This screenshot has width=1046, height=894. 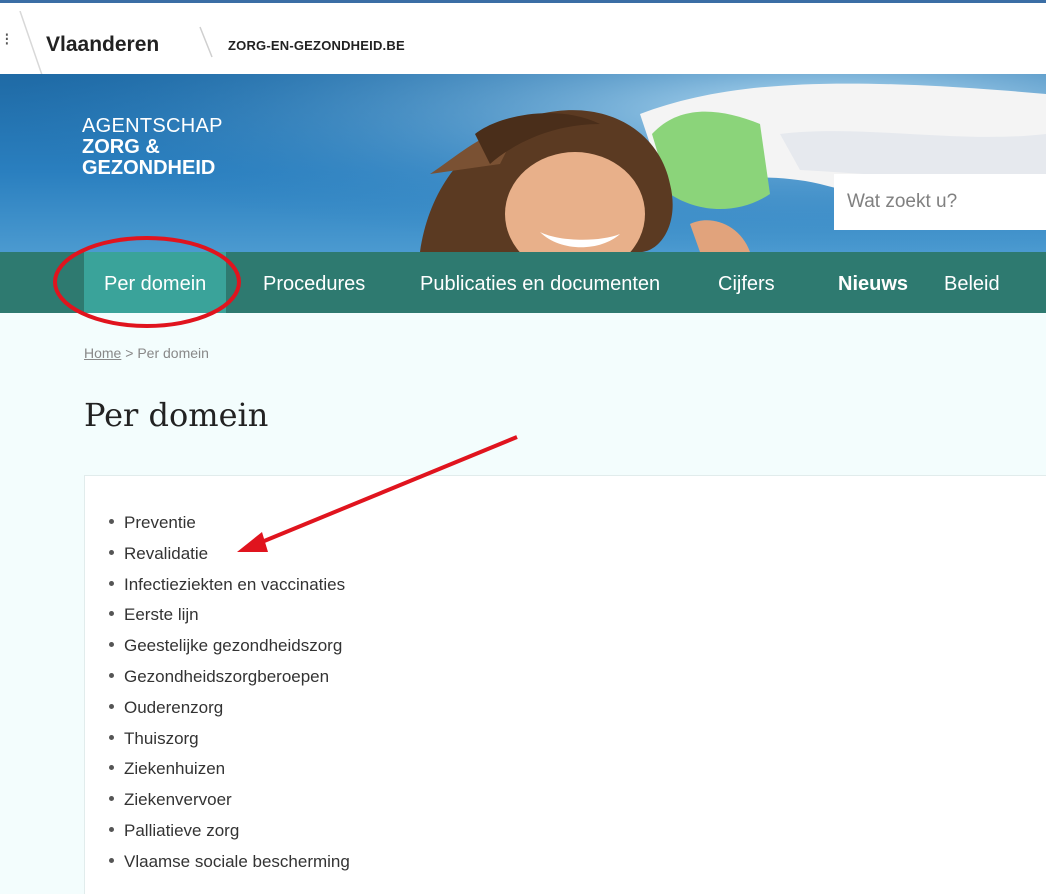 I want to click on domain-link-gezondheidszorgberoepen: Gezondheidszorgberoepen, so click(x=226, y=676).